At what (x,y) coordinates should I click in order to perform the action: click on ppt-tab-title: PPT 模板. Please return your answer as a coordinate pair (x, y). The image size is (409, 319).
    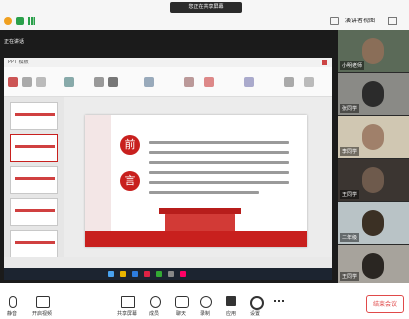
    Looking at the image, I should click on (18, 62).